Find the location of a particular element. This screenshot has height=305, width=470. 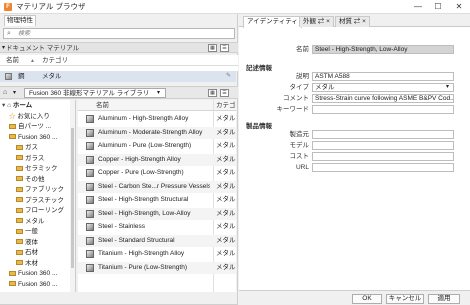

material-row: Aluminum - High-Strength Alloy メタル is located at coordinates (157, 119).